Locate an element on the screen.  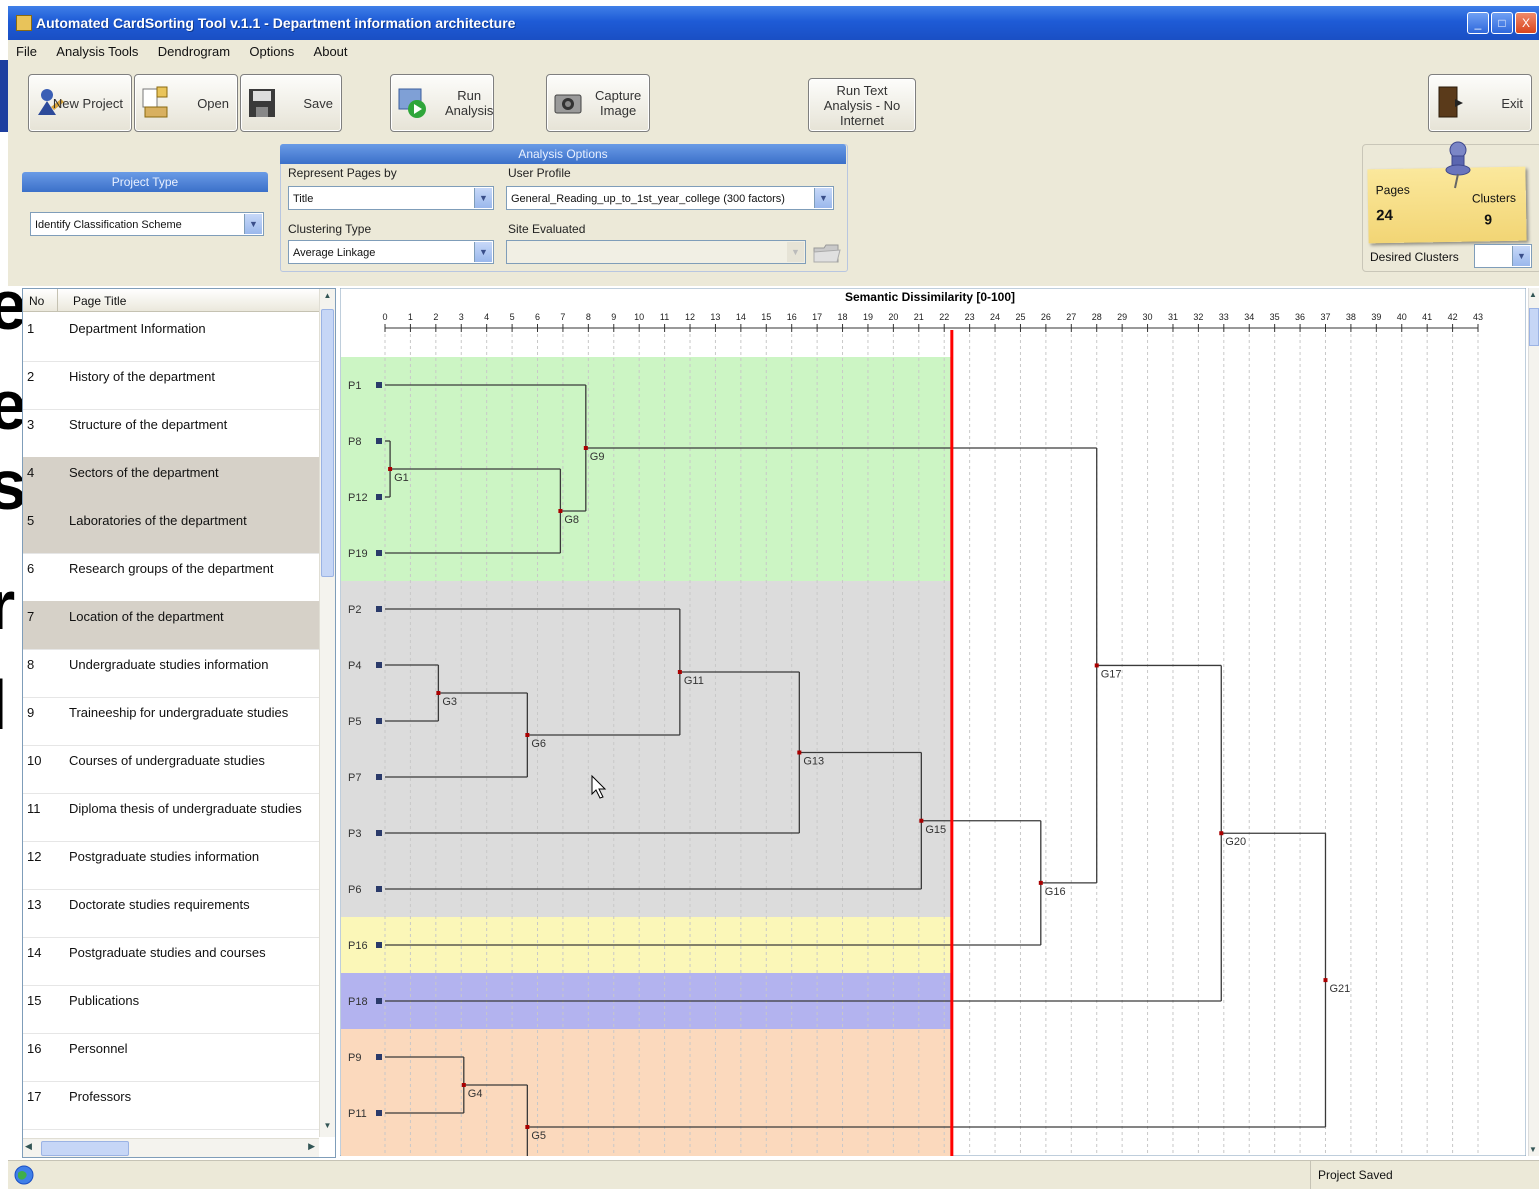
list-horizontal-scrollbar: ◀ ▶ is located at coordinates (171, 1147).